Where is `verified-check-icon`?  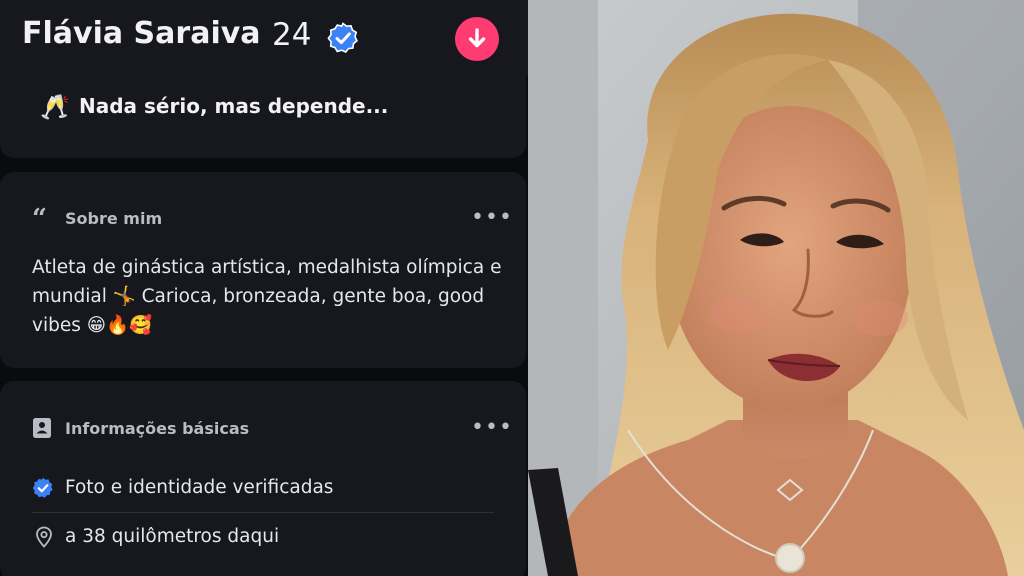
verified-check-icon is located at coordinates (42, 487).